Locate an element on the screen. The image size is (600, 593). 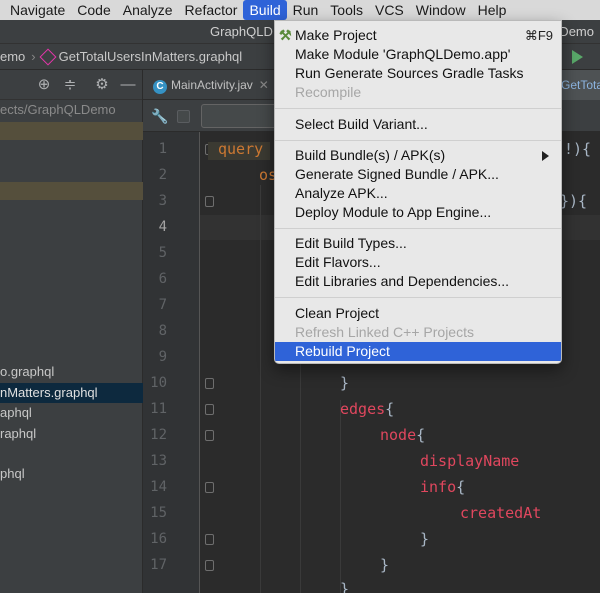
menu-run: Run is located at coordinates (306, 10).